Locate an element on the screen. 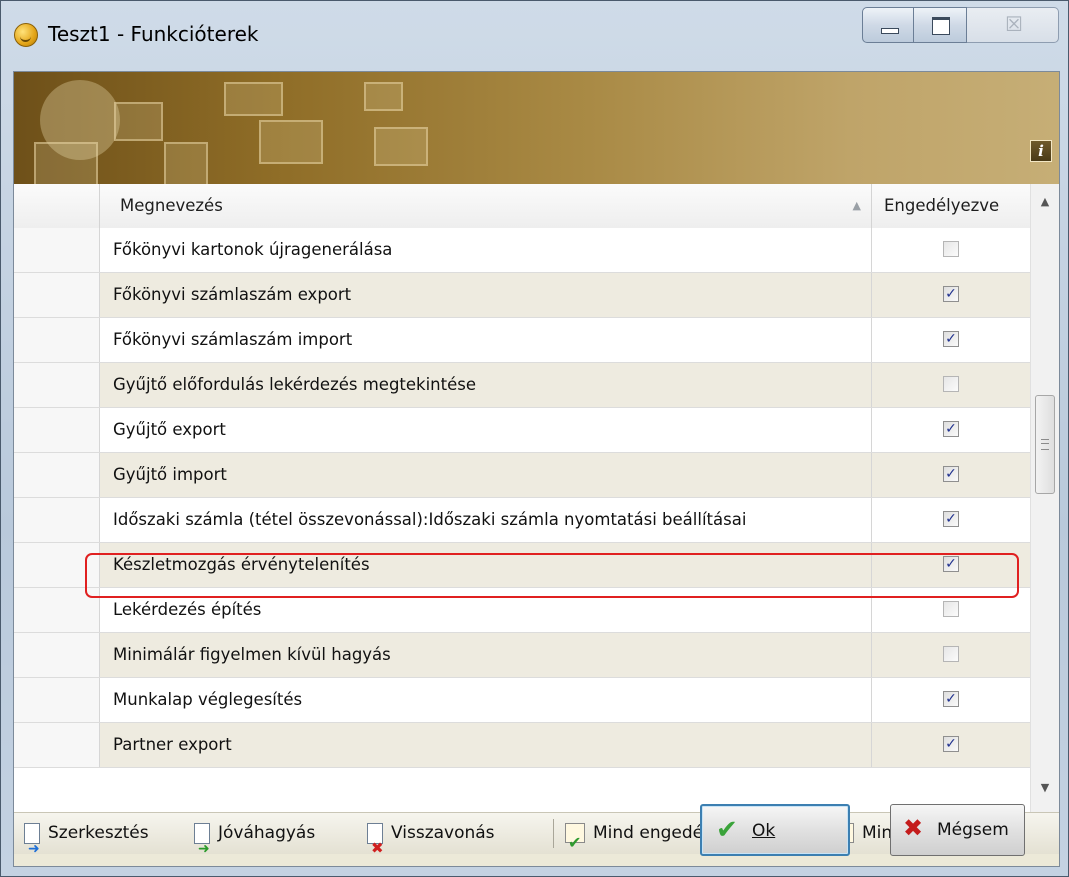  row-name-cell: Készletmozgás érvénytelenítés is located at coordinates (486, 565).